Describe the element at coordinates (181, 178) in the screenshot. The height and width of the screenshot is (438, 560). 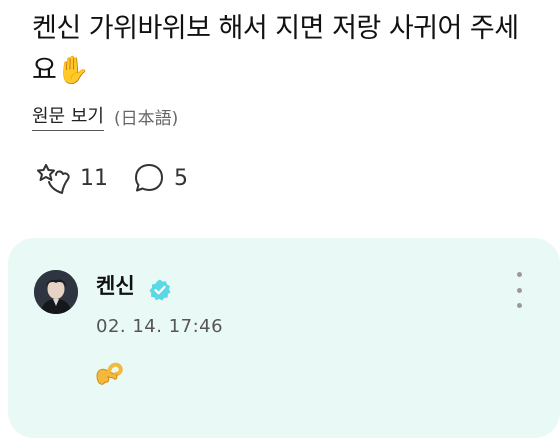
I see `comment-count: 5` at that location.